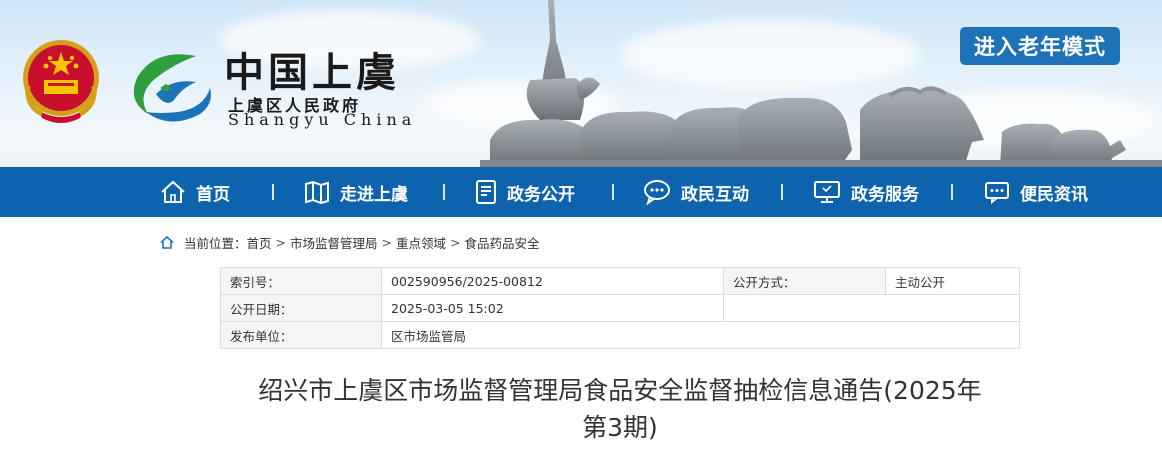 Image resolution: width=1162 pixels, height=455 pixels. I want to click on nav-item-label: 政务服务, so click(885, 194).